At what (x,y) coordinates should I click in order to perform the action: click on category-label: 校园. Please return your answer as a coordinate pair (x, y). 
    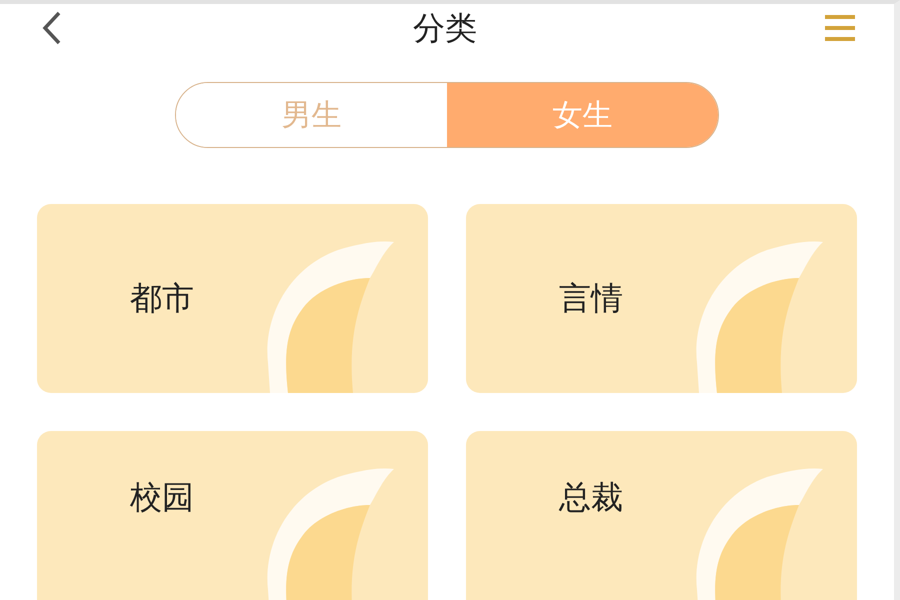
    Looking at the image, I should click on (162, 497).